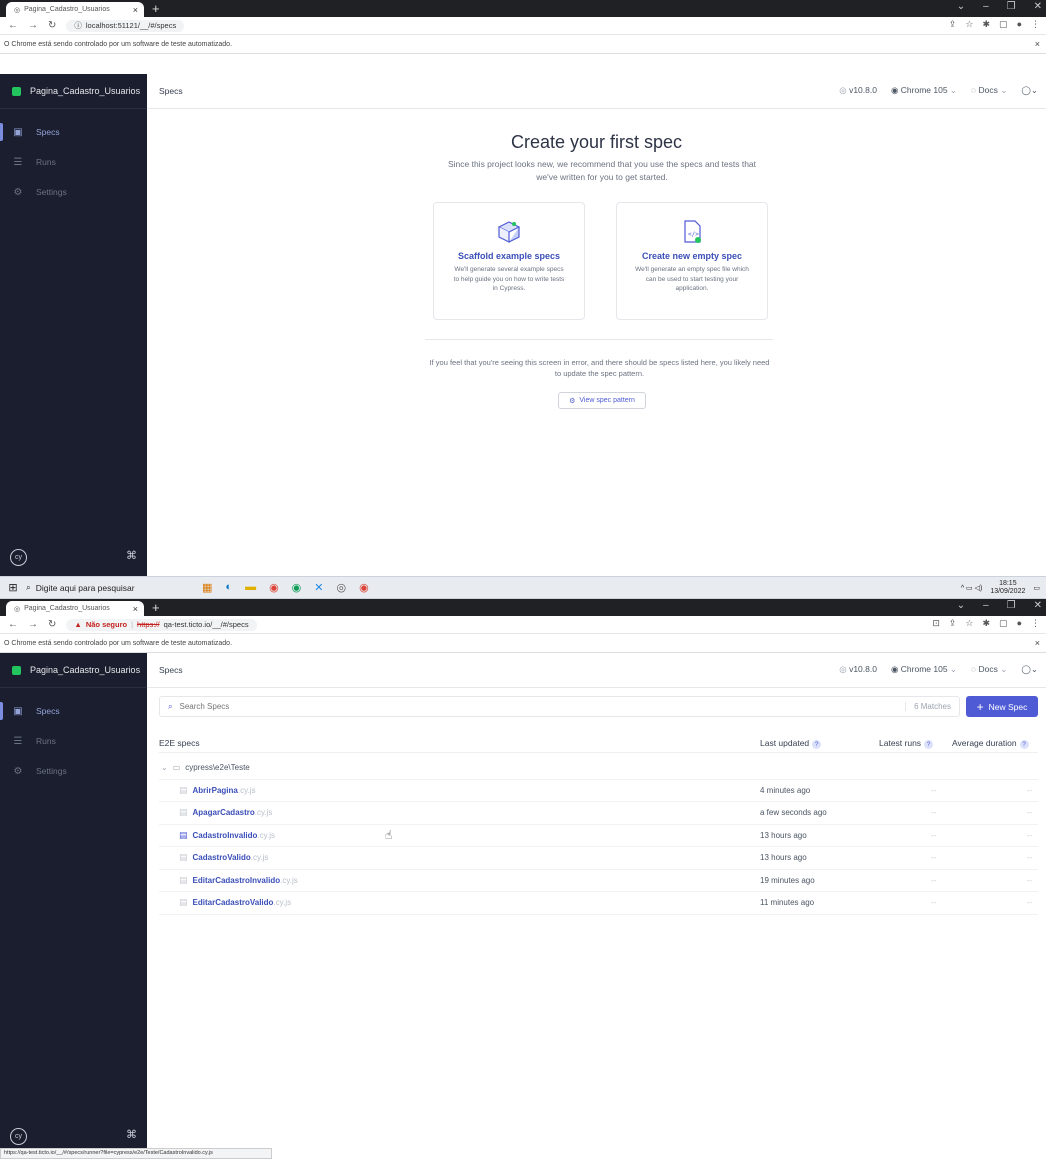  Describe the element at coordinates (106, 624) in the screenshot. I see `not-secure-text: Não seguro` at that location.